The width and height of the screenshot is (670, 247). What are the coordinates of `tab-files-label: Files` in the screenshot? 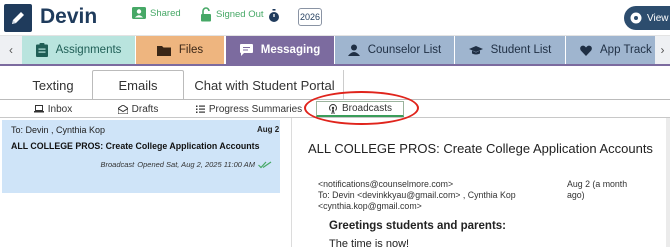 It's located at (191, 50).